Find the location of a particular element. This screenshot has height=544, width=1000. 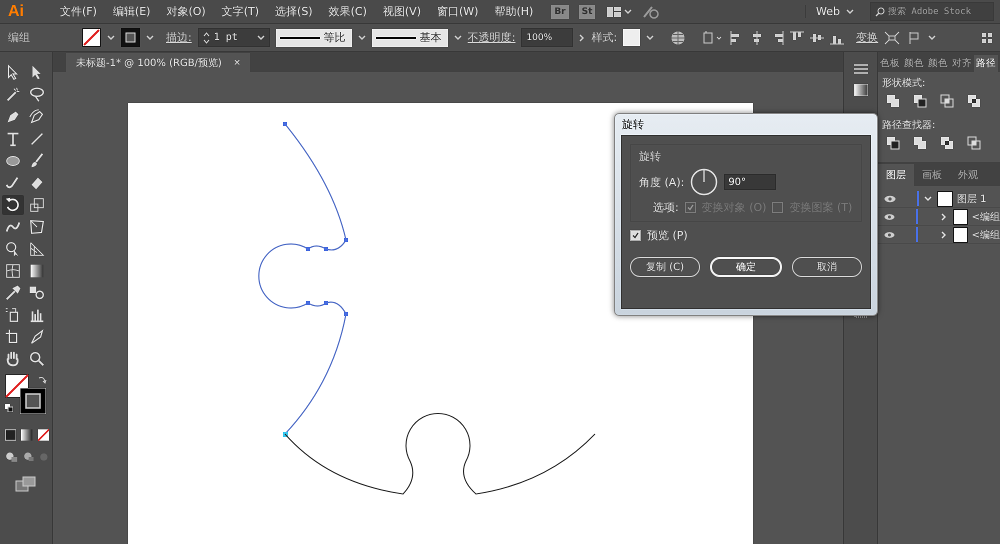

fill-swatch is located at coordinates (91, 37).